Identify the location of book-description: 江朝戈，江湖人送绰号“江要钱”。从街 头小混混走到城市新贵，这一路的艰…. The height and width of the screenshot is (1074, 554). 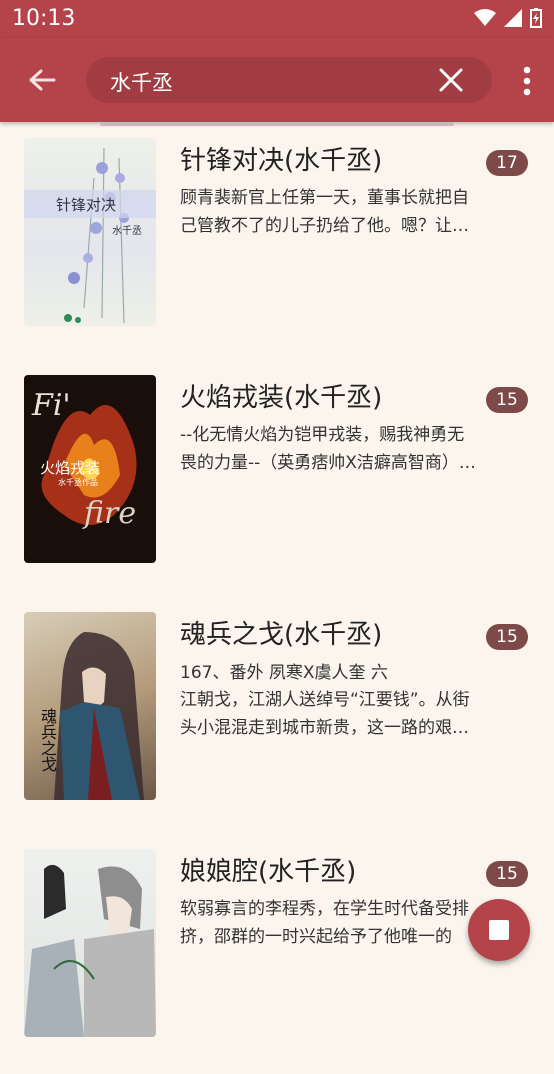
(339, 714).